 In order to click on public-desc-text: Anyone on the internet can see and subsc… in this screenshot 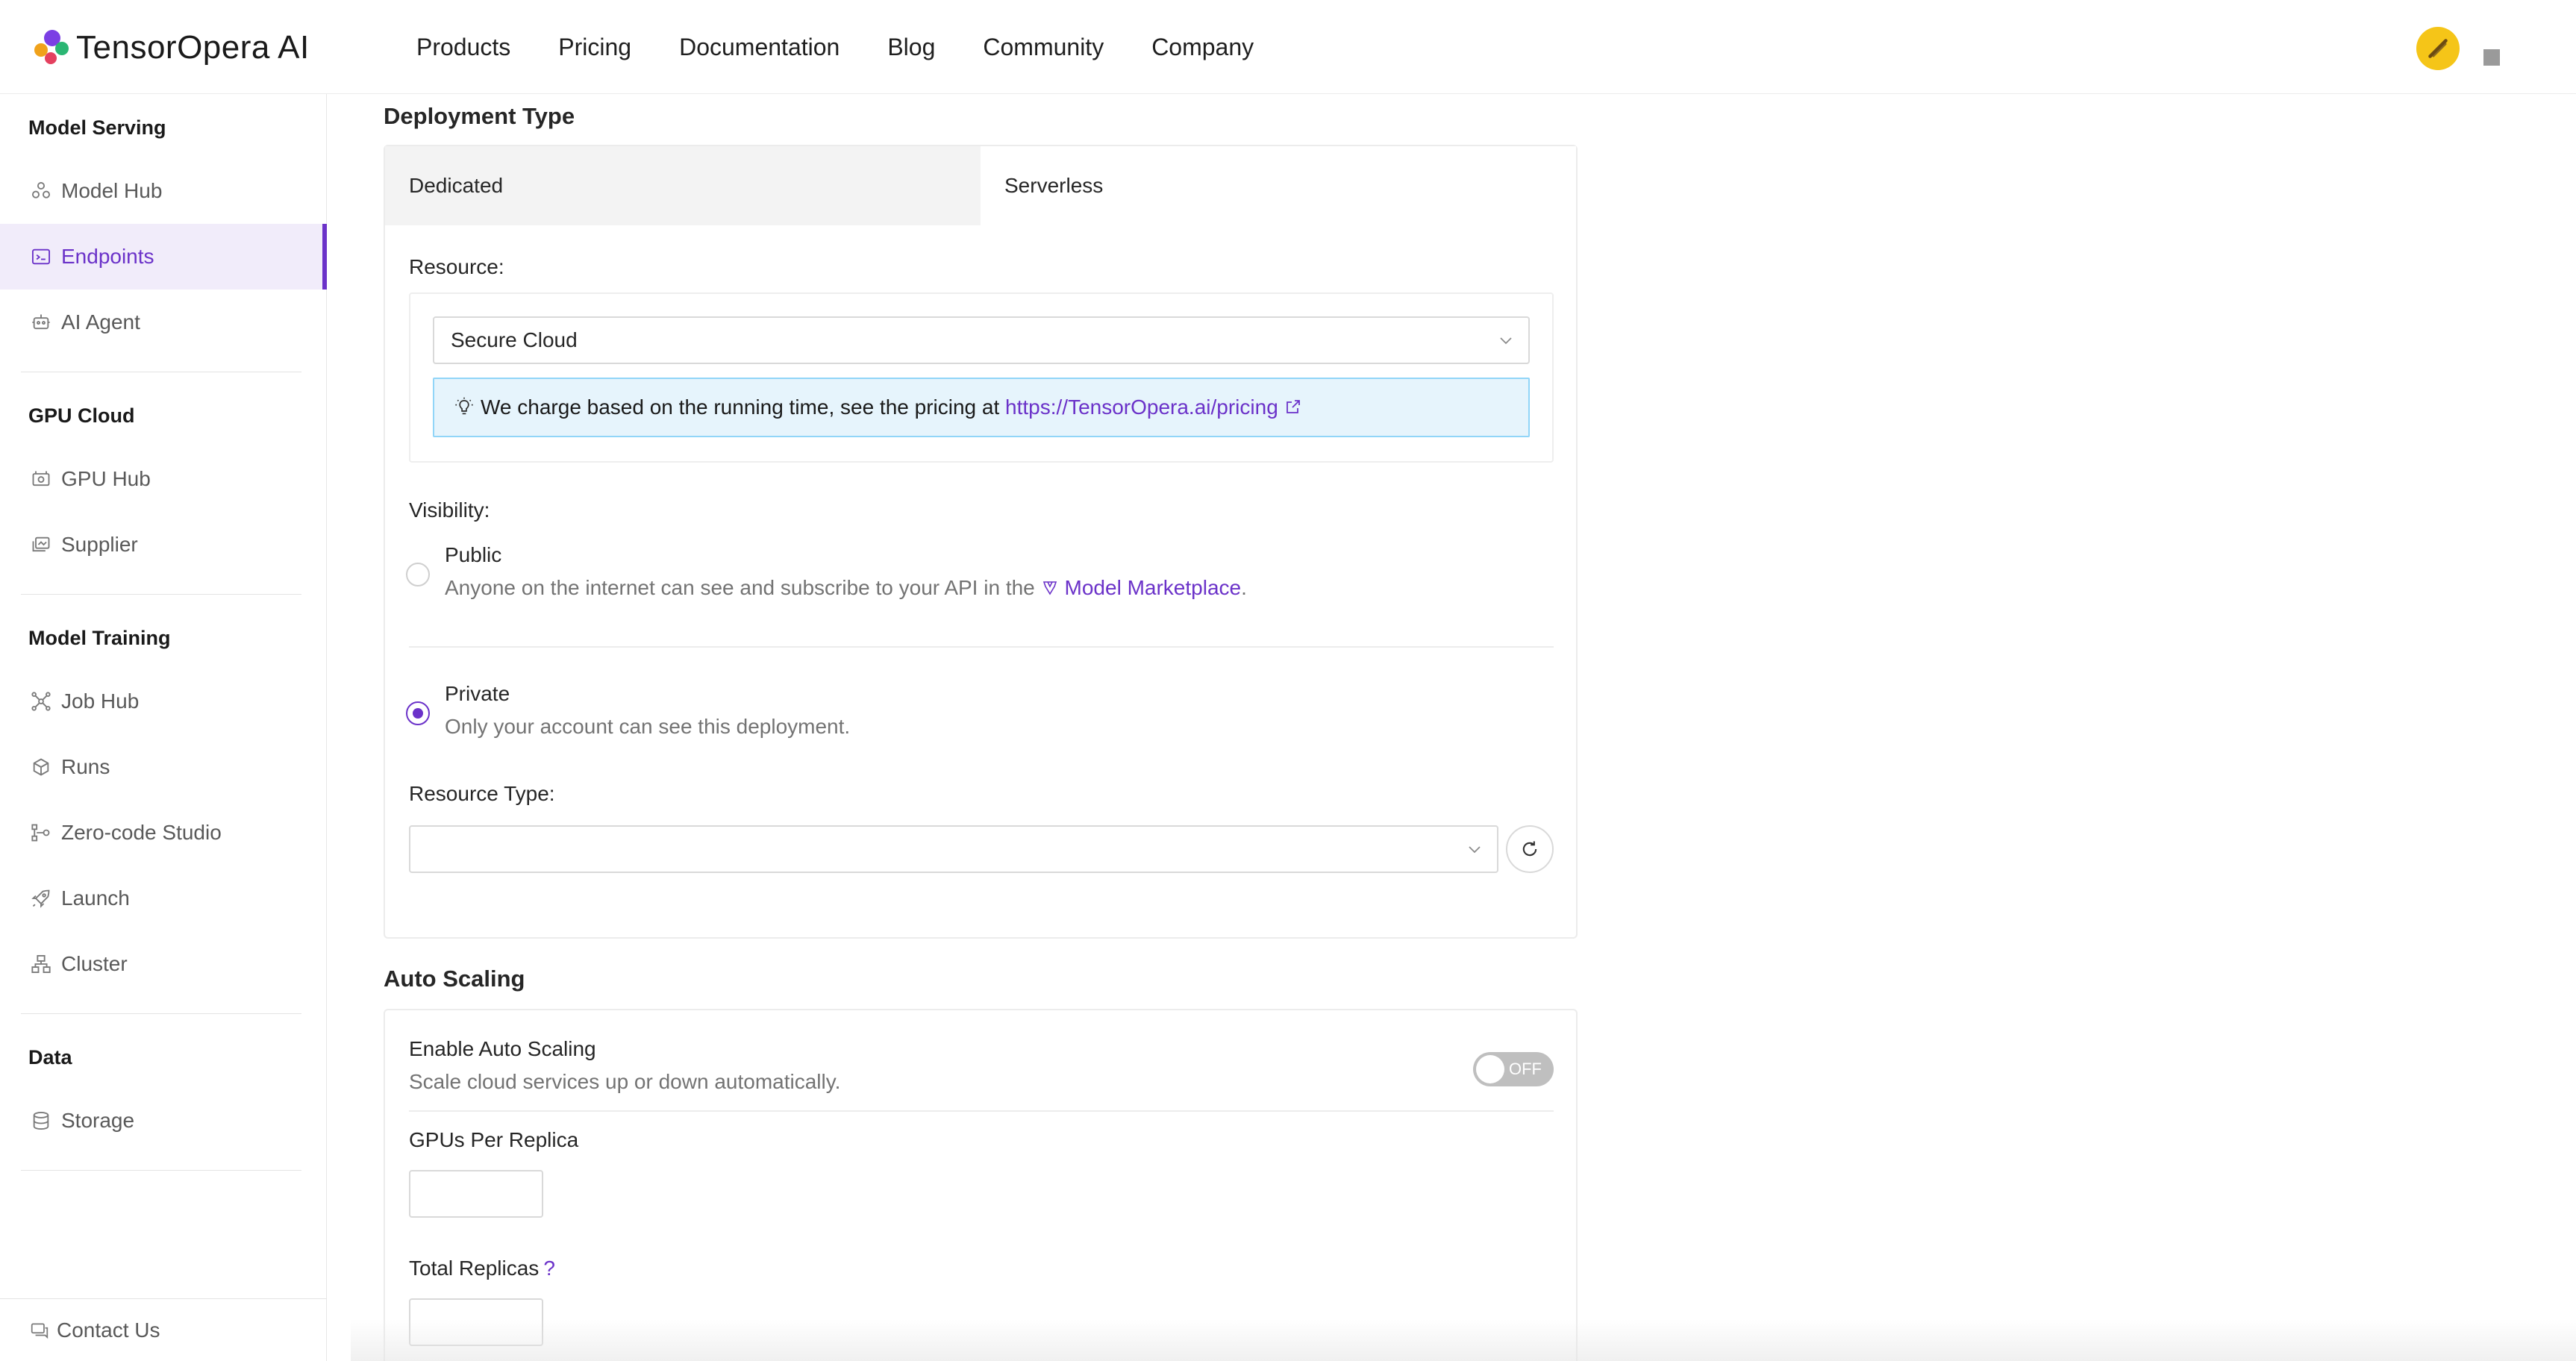, I will do `click(743, 587)`.